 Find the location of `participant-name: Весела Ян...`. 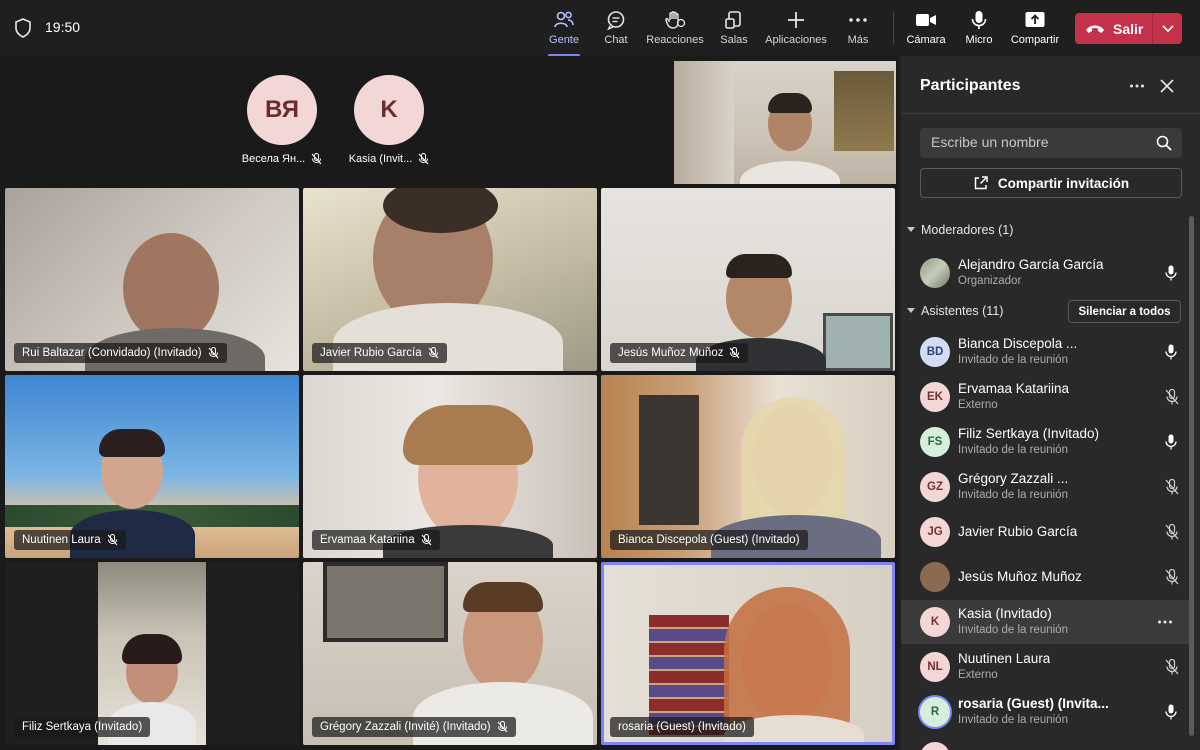

participant-name: Весела Ян... is located at coordinates (273, 159).